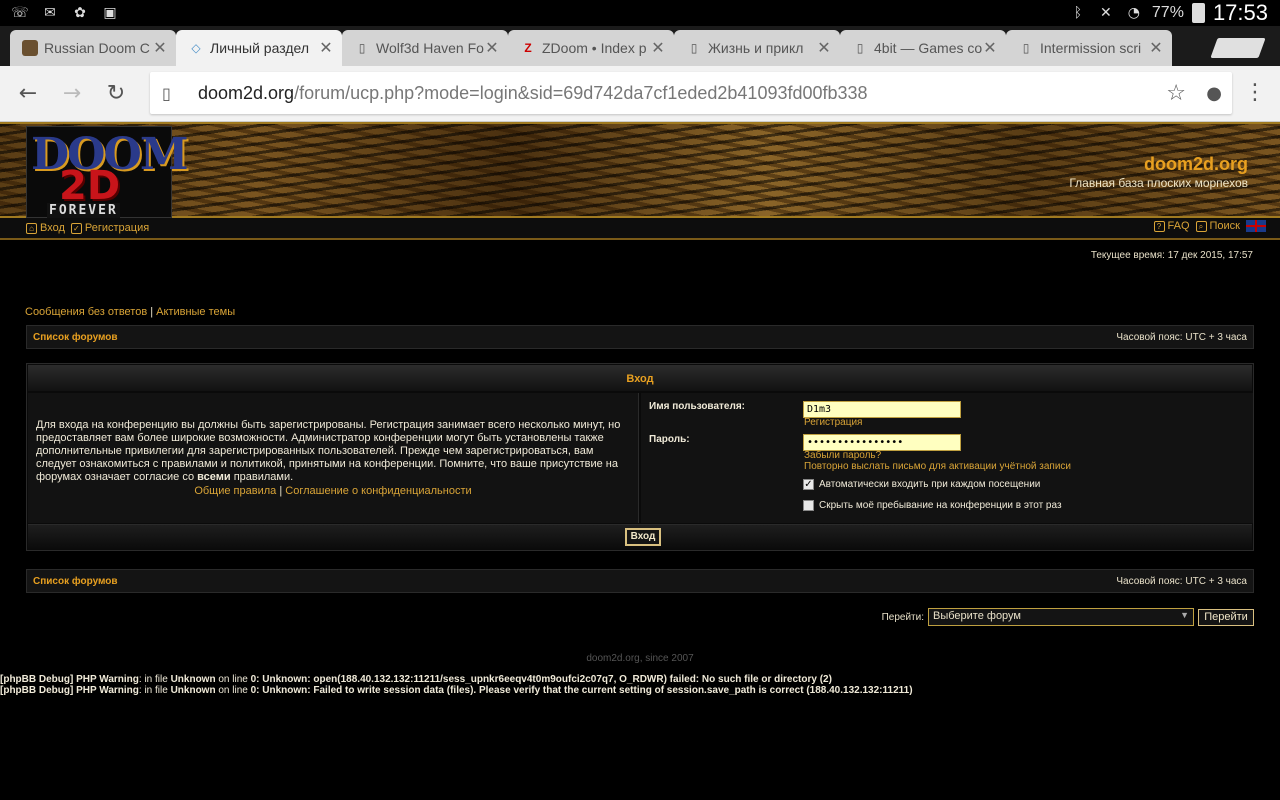 This screenshot has height=800, width=1280. Describe the element at coordinates (1061, 617) in the screenshot. I see `forum-select: Выберите форум ▼` at that location.